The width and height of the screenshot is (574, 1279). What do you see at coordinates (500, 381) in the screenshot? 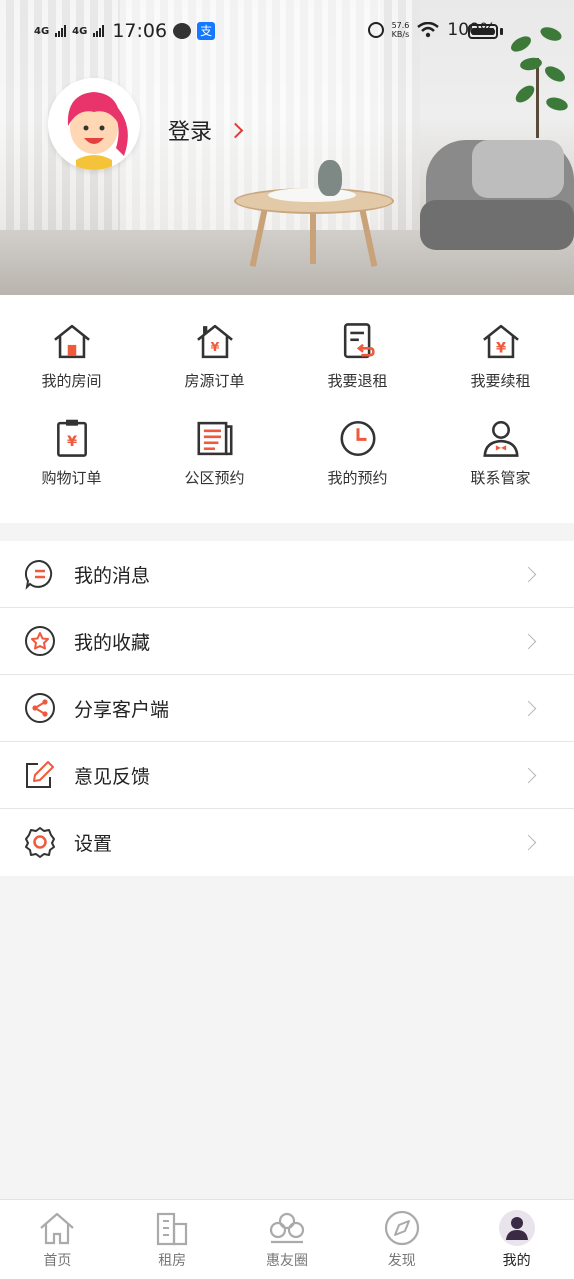
I see `grid-item-label: 我要续租` at bounding box center [500, 381].